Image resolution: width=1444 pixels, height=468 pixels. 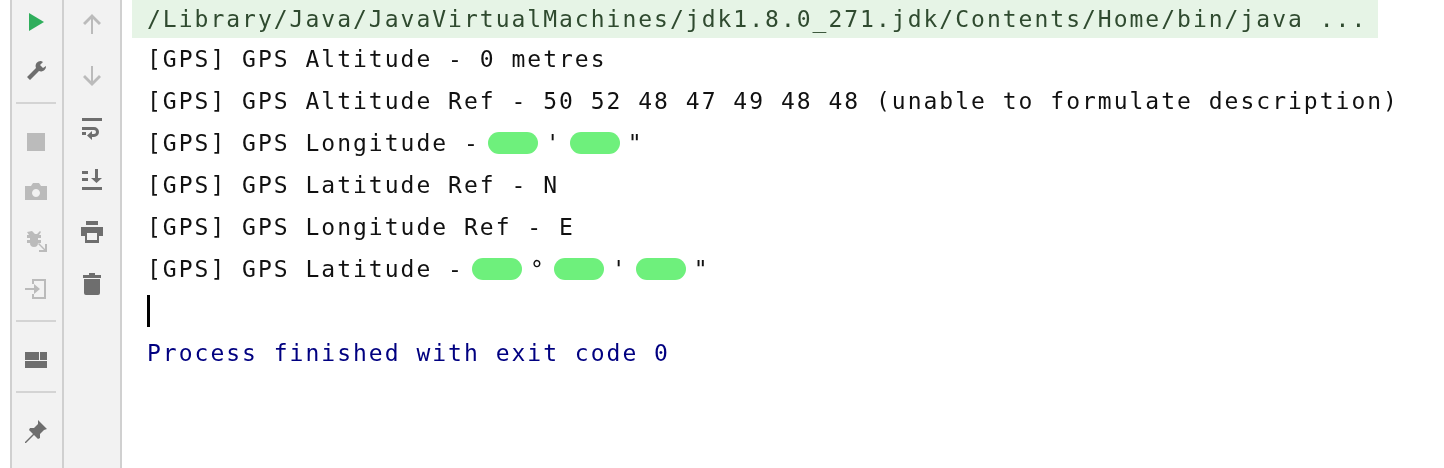 What do you see at coordinates (305, 269) in the screenshot?
I see `console-text: [GPS] GPS Latitude -` at bounding box center [305, 269].